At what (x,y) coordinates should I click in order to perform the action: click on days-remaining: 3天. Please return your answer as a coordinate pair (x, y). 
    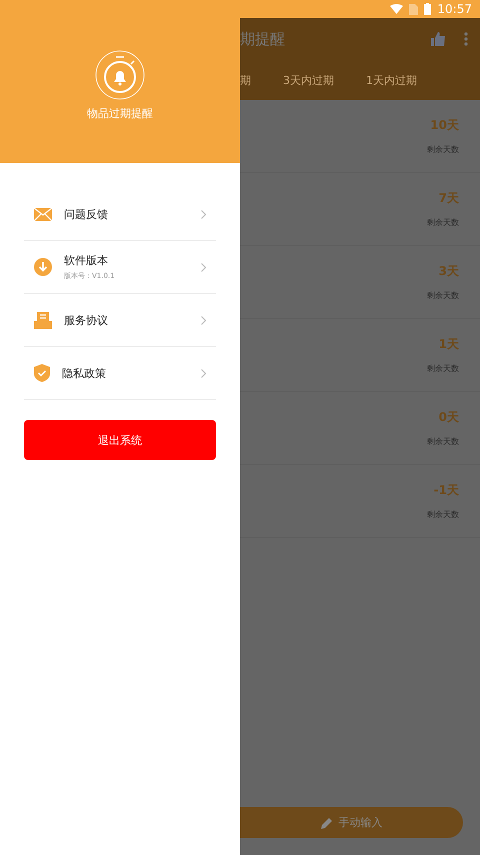
    Looking at the image, I should click on (448, 271).